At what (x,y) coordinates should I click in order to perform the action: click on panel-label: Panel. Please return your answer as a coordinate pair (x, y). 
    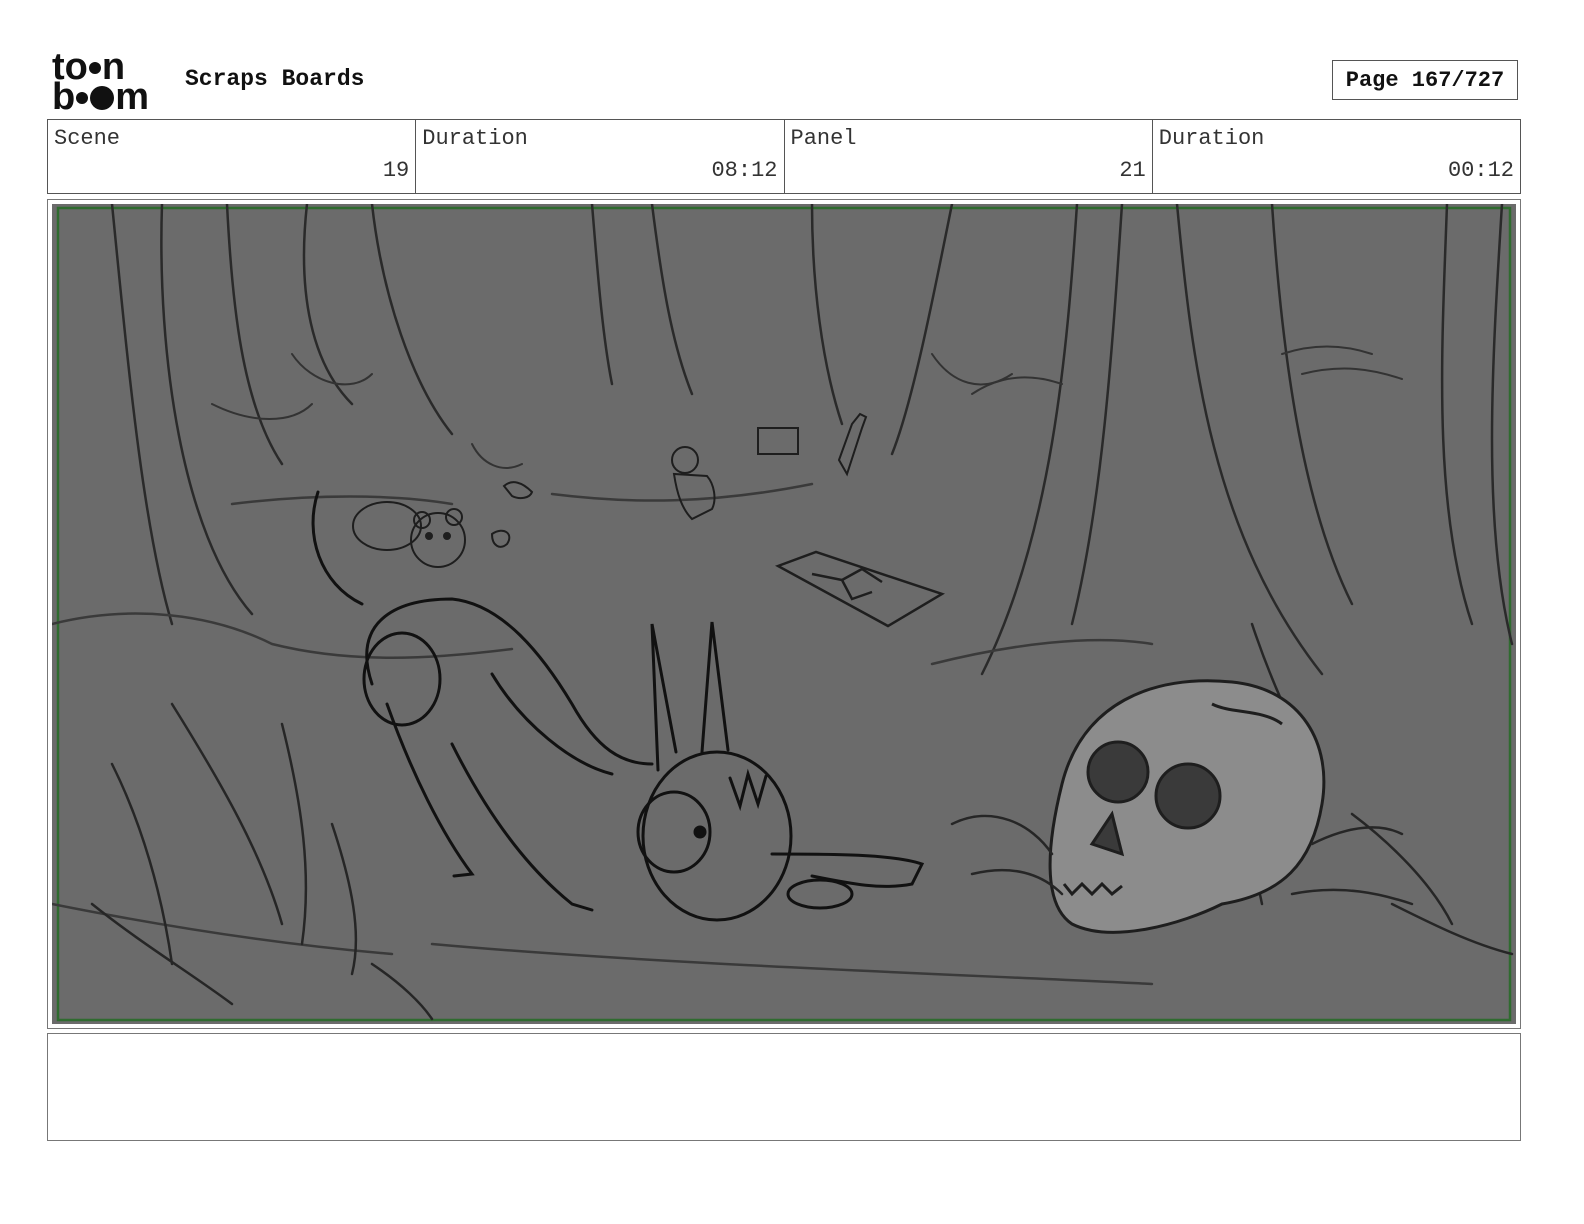
    Looking at the image, I should click on (823, 138).